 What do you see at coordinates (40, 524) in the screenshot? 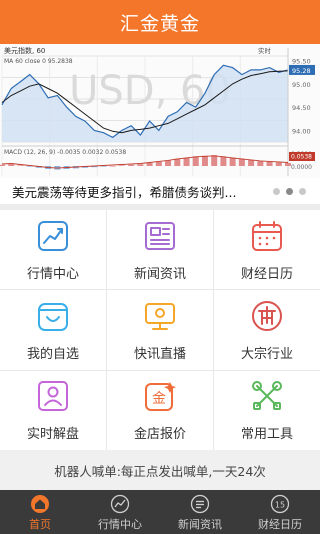
I see `tab-label: 首页` at bounding box center [40, 524].